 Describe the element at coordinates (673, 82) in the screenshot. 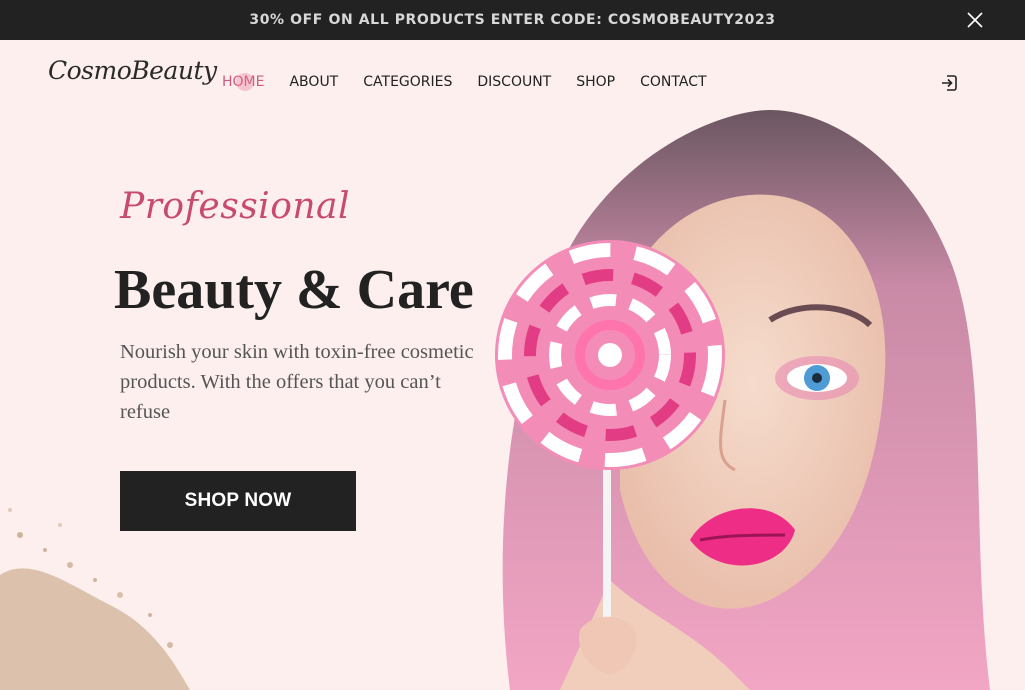

I see `nav-item-contact: CONTACT` at that location.